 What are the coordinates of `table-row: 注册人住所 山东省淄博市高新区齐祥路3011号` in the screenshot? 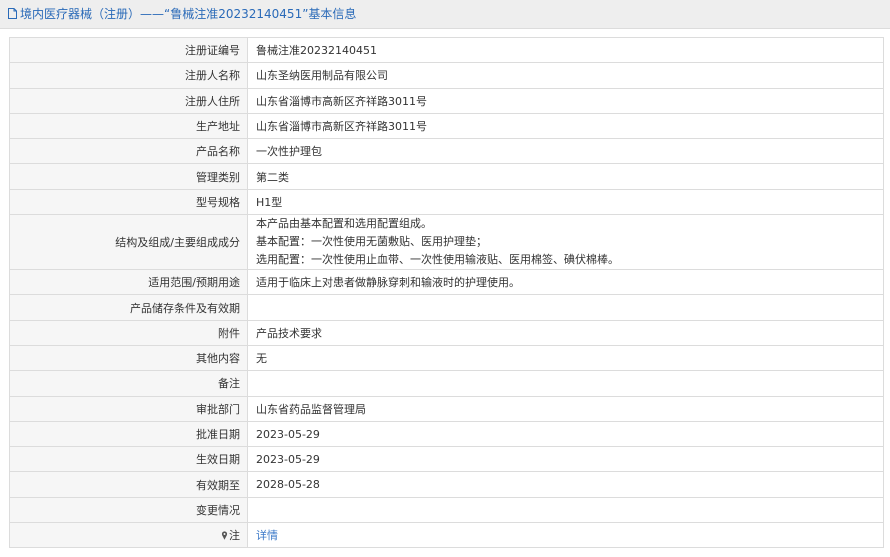 It's located at (446, 100).